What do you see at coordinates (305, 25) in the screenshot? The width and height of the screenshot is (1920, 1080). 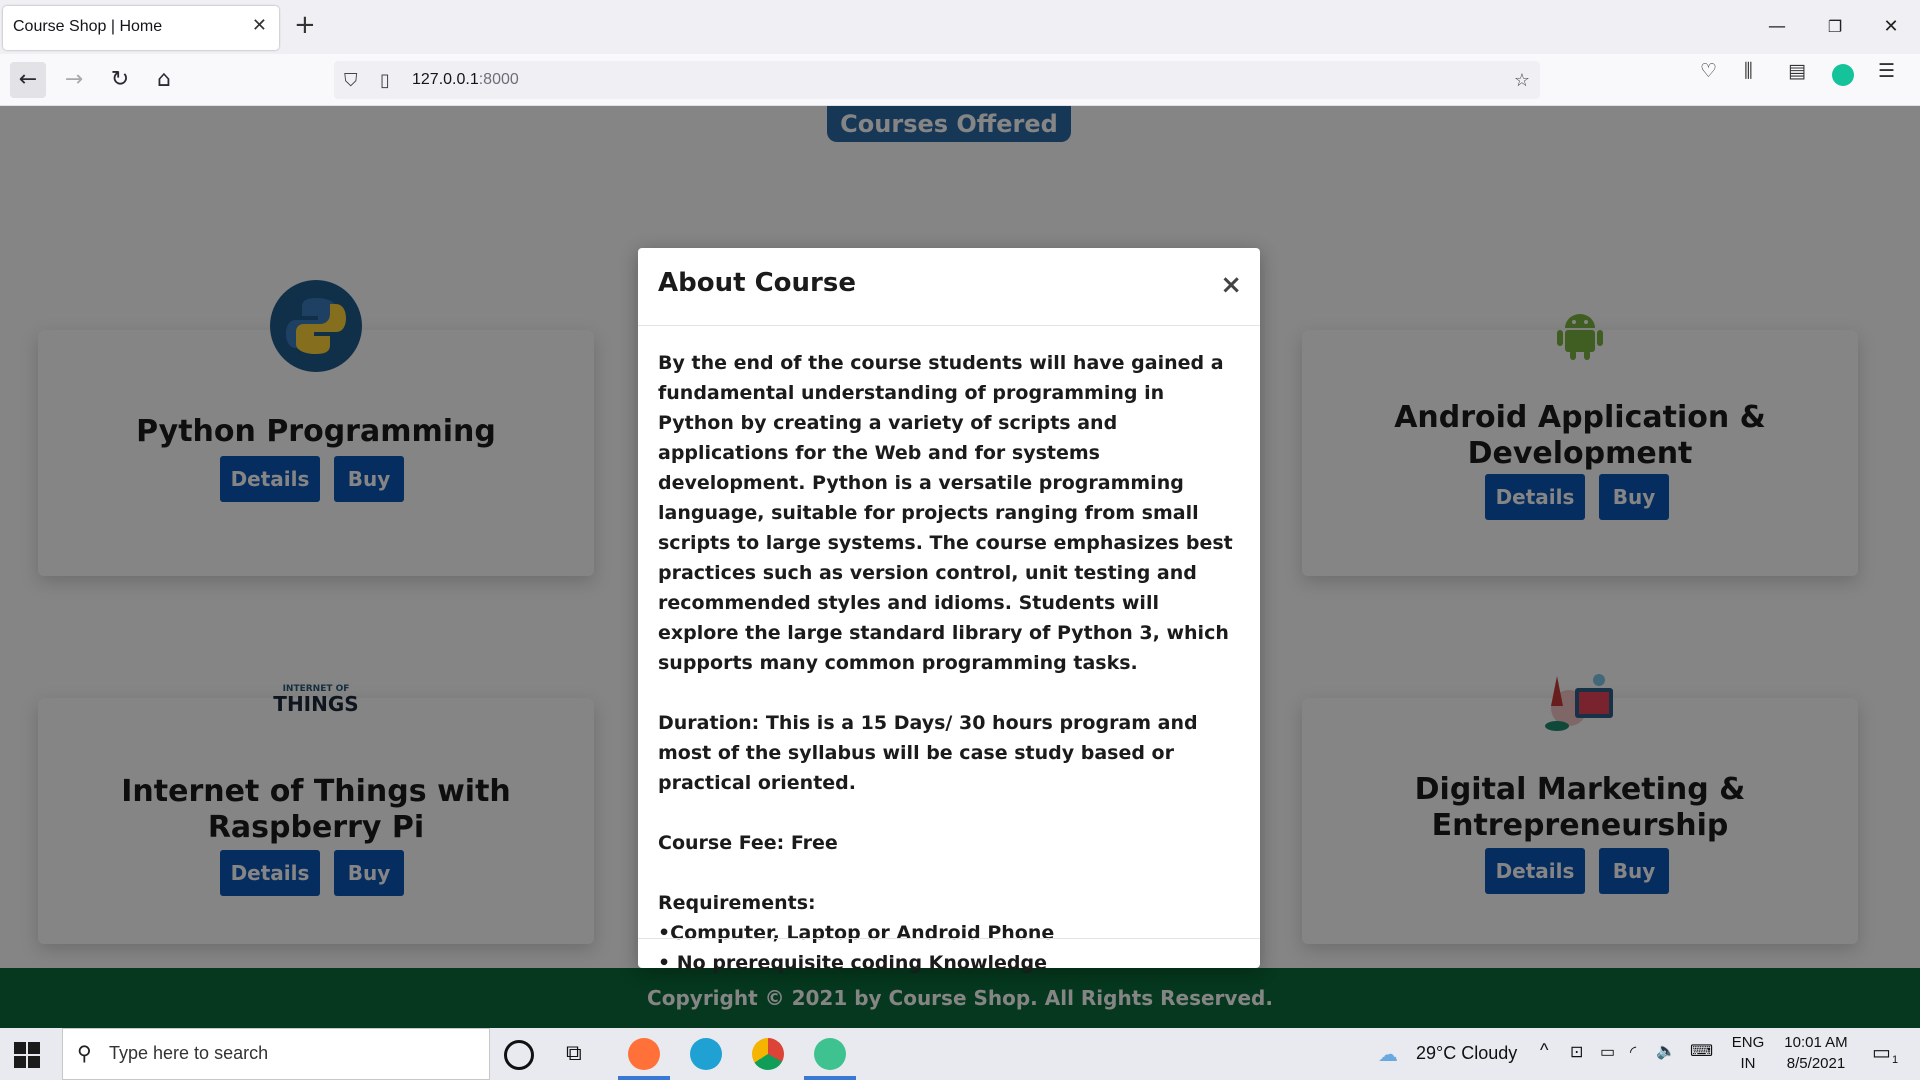 I see `new-tab-icon: +` at bounding box center [305, 25].